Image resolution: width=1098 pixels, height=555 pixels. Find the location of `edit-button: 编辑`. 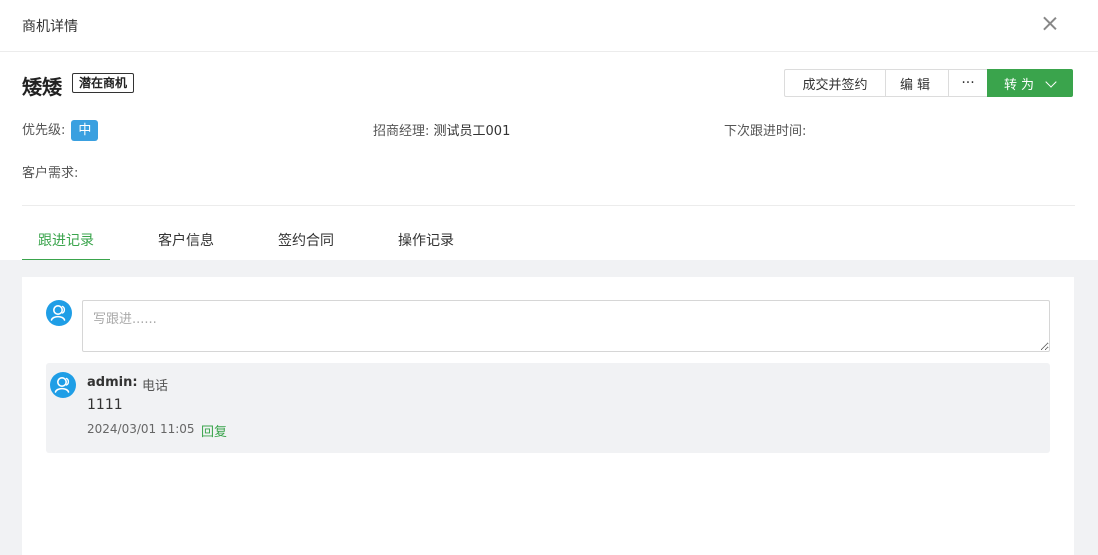

edit-button: 编辑 is located at coordinates (917, 83).